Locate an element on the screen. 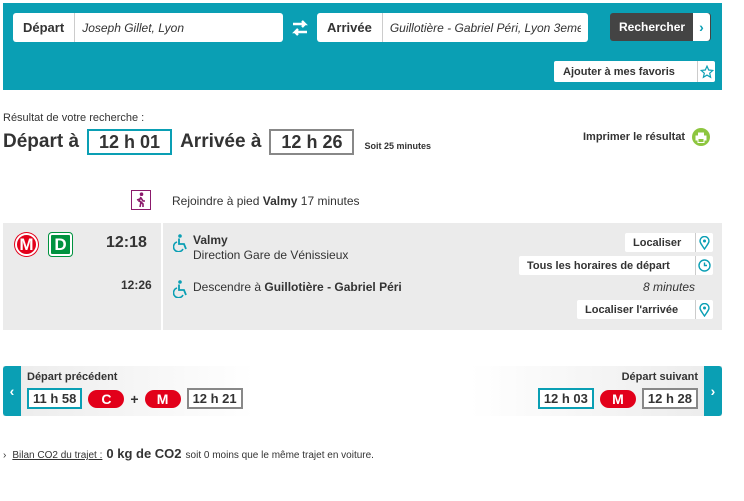 The height and width of the screenshot is (501, 744). descend-prefix: Descendre à is located at coordinates (227, 287).